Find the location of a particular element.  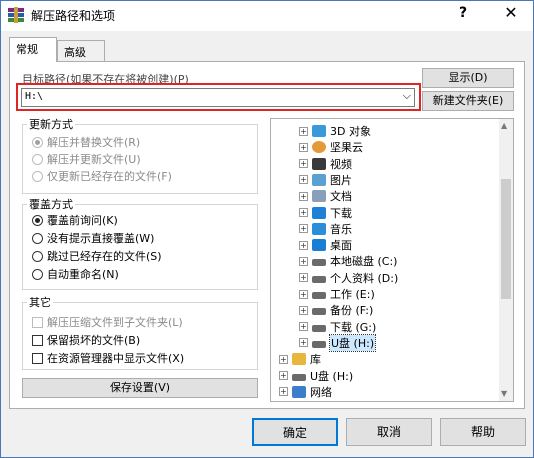

tree-node: + 本地磁盘 (C:) is located at coordinates (348, 261).